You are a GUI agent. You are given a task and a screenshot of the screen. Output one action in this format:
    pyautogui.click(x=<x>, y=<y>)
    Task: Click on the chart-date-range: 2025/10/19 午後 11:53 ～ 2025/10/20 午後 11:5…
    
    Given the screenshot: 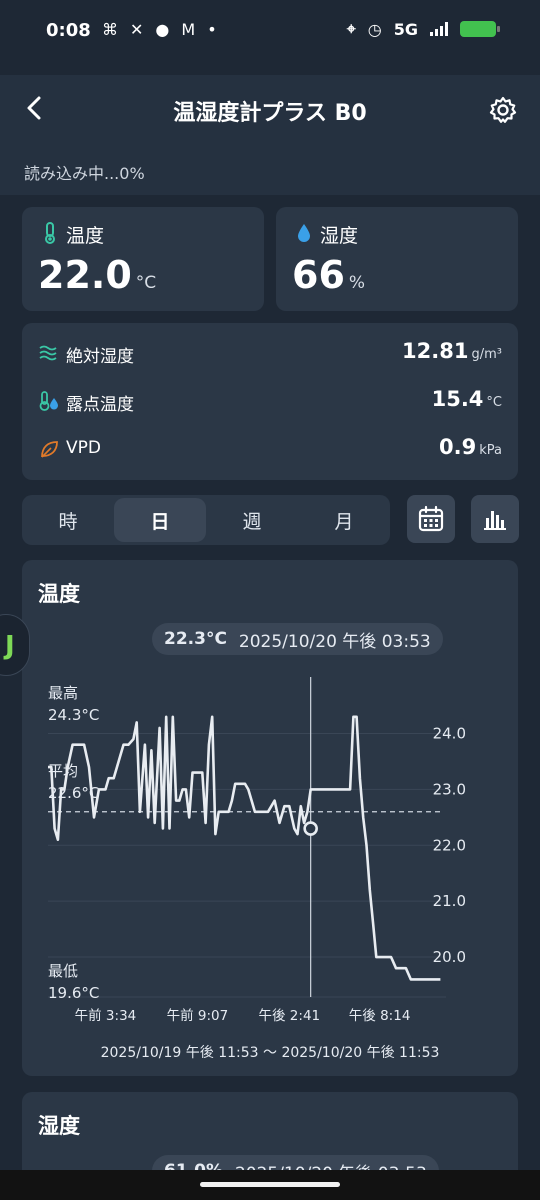 What is the action you would take?
    pyautogui.click(x=270, y=1053)
    